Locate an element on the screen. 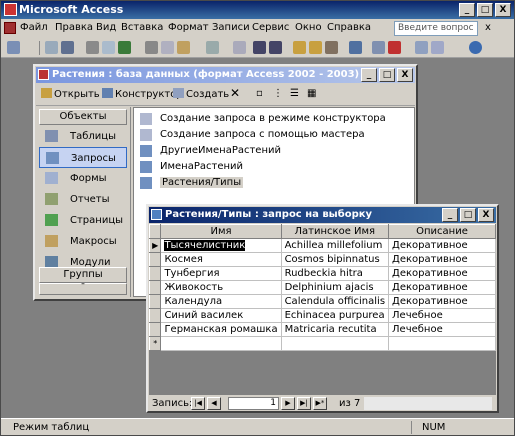 The width and height of the screenshot is (515, 436). object-pages: Страницы is located at coordinates (83, 220).